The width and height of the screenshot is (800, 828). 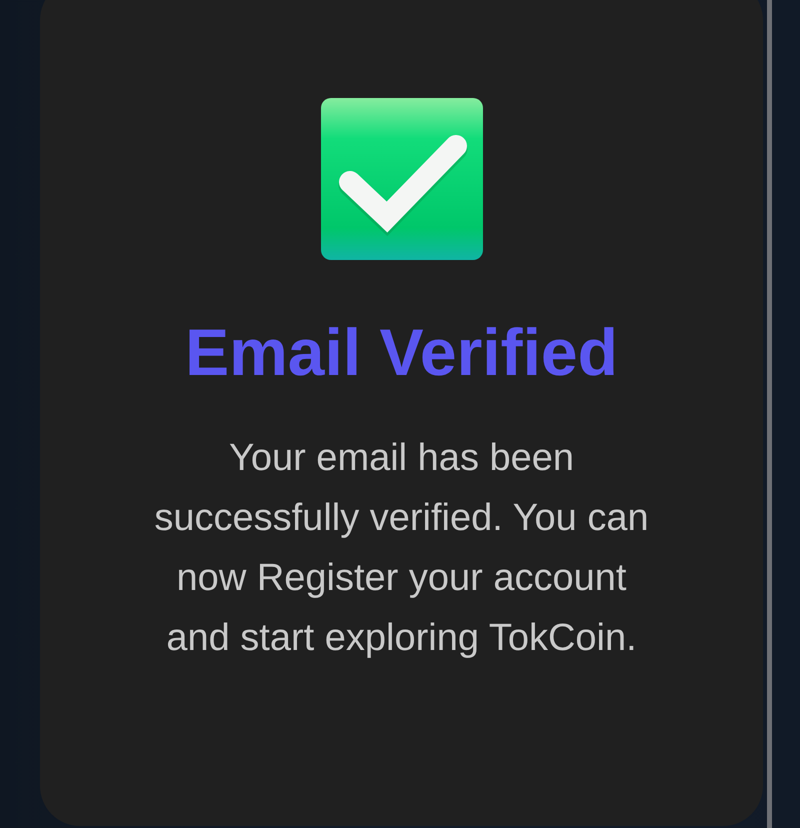 What do you see at coordinates (401, 352) in the screenshot?
I see `card-title: Email Verified` at bounding box center [401, 352].